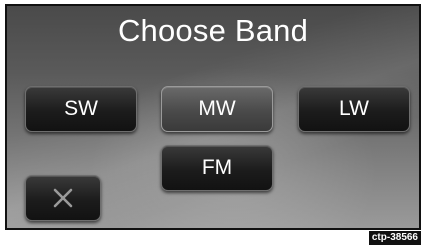 The width and height of the screenshot is (427, 246). I want to click on close-icon, so click(63, 198).